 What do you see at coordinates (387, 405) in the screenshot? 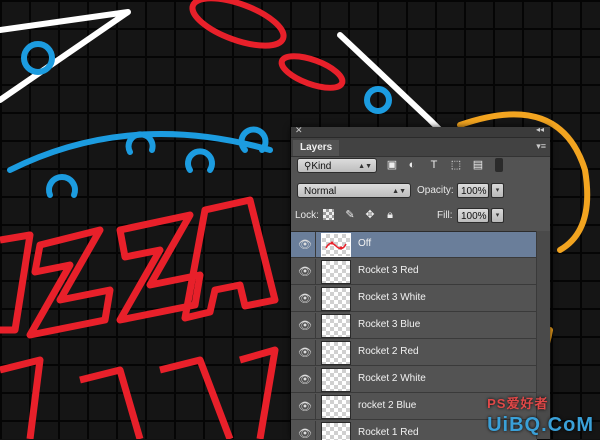
I see `layer-name: rocket 2 Blue` at bounding box center [387, 405].